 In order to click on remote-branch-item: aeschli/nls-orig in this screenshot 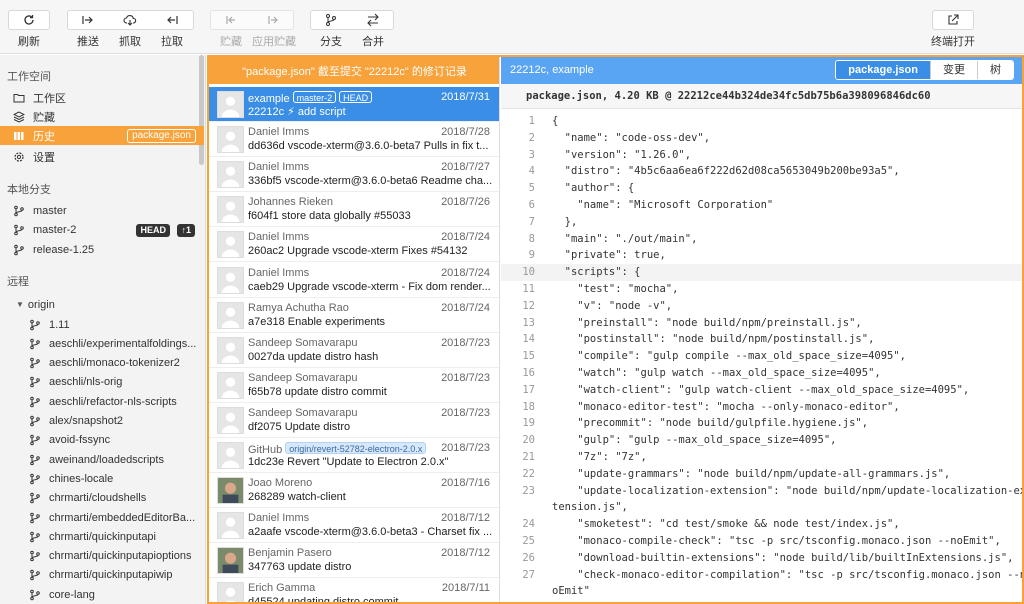, I will do `click(102, 382)`.